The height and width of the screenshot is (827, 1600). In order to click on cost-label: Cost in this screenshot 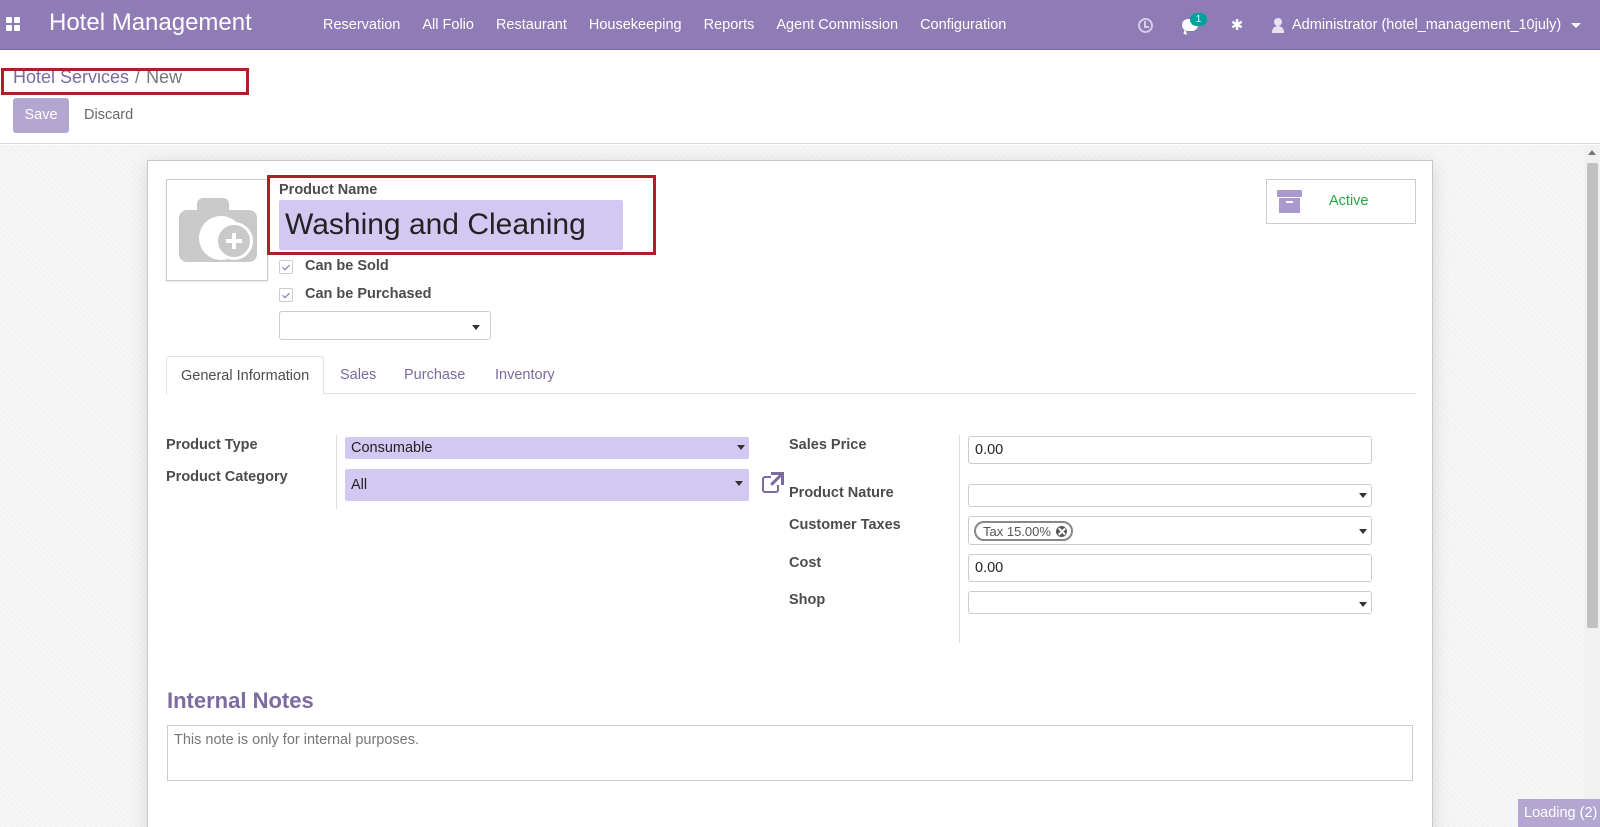, I will do `click(805, 563)`.